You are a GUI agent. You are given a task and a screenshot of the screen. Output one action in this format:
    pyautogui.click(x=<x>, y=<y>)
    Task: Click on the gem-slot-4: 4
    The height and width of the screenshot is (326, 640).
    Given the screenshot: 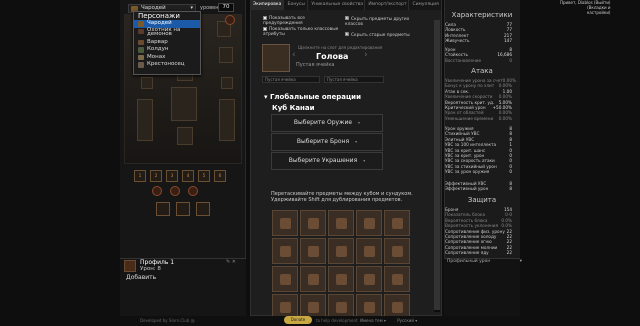 What is the action you would take?
    pyautogui.click(x=188, y=176)
    